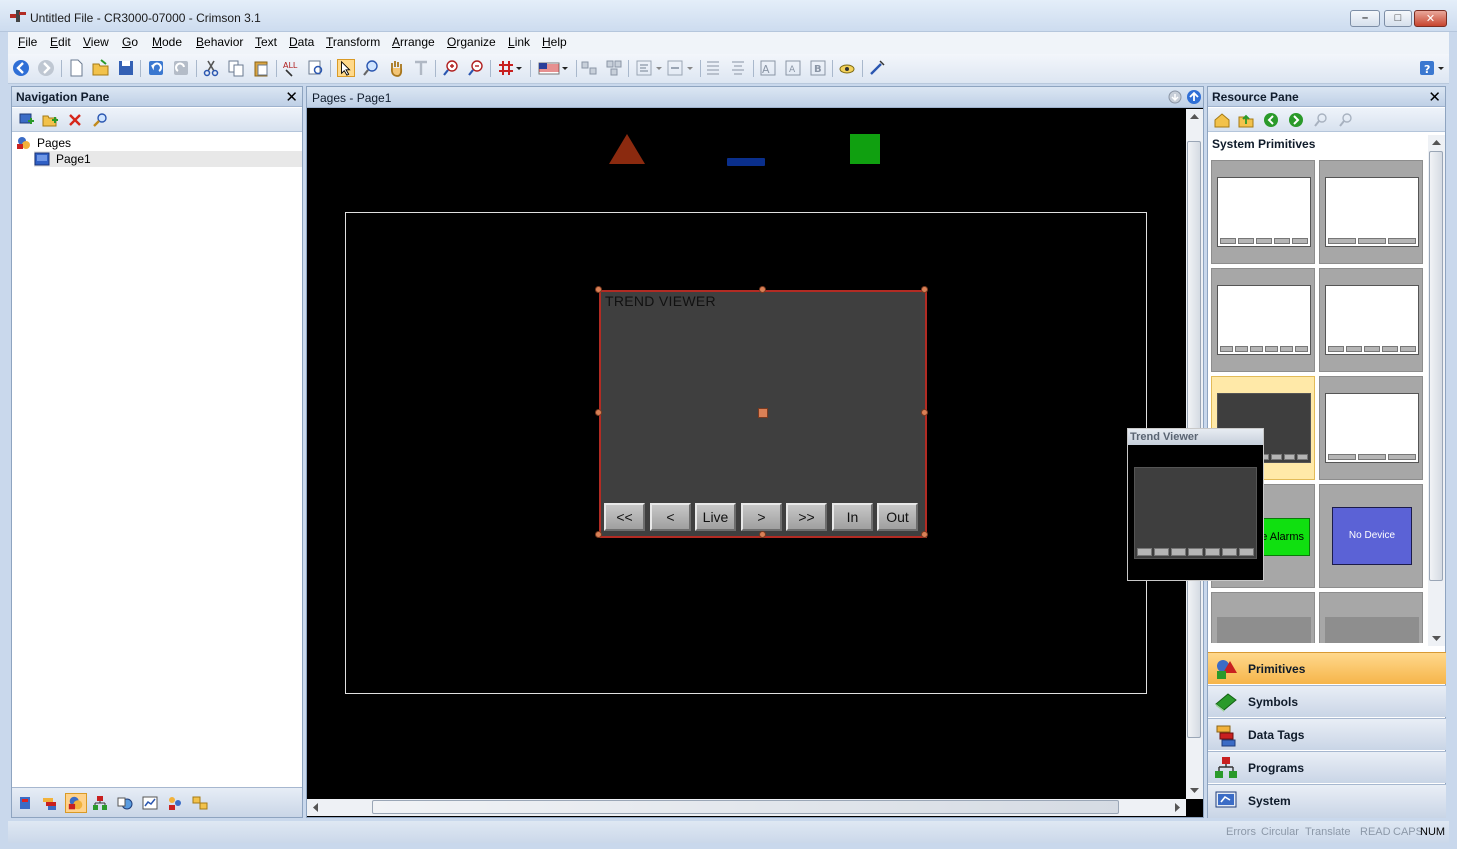 This screenshot has width=1457, height=849. Describe the element at coordinates (519, 42) in the screenshot. I see `menu-link: Link` at that location.